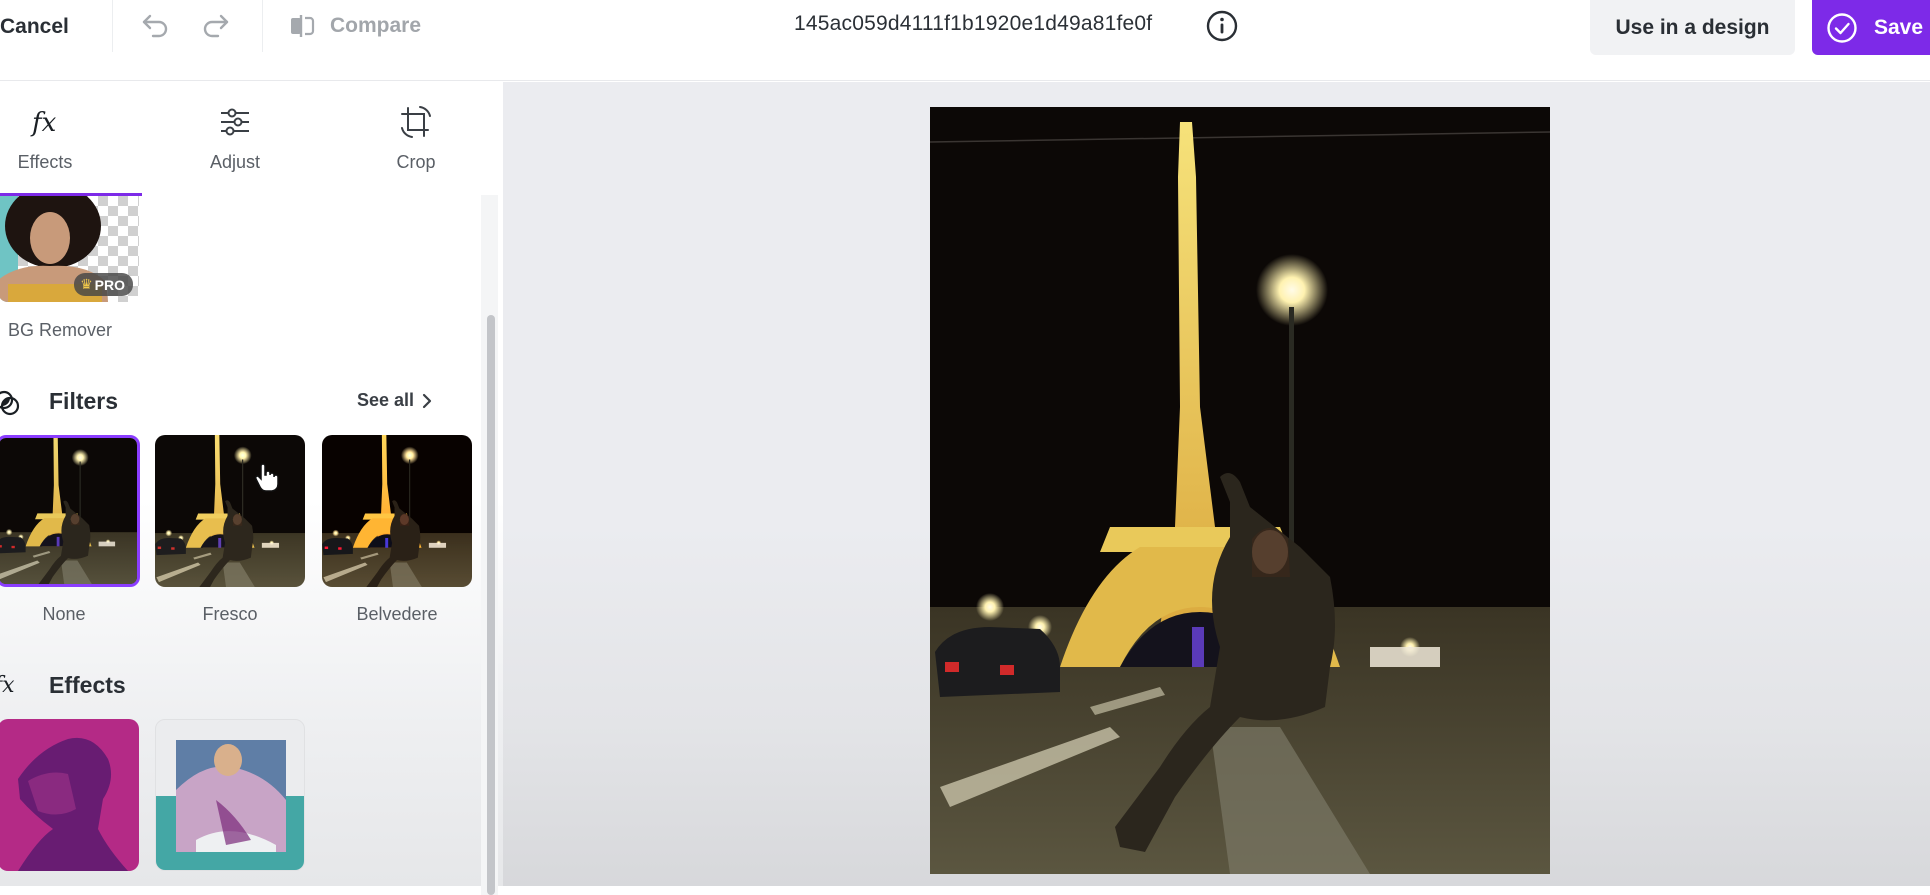 This screenshot has height=895, width=1930. What do you see at coordinates (87, 685) in the screenshot?
I see `effects-heading: Effects` at bounding box center [87, 685].